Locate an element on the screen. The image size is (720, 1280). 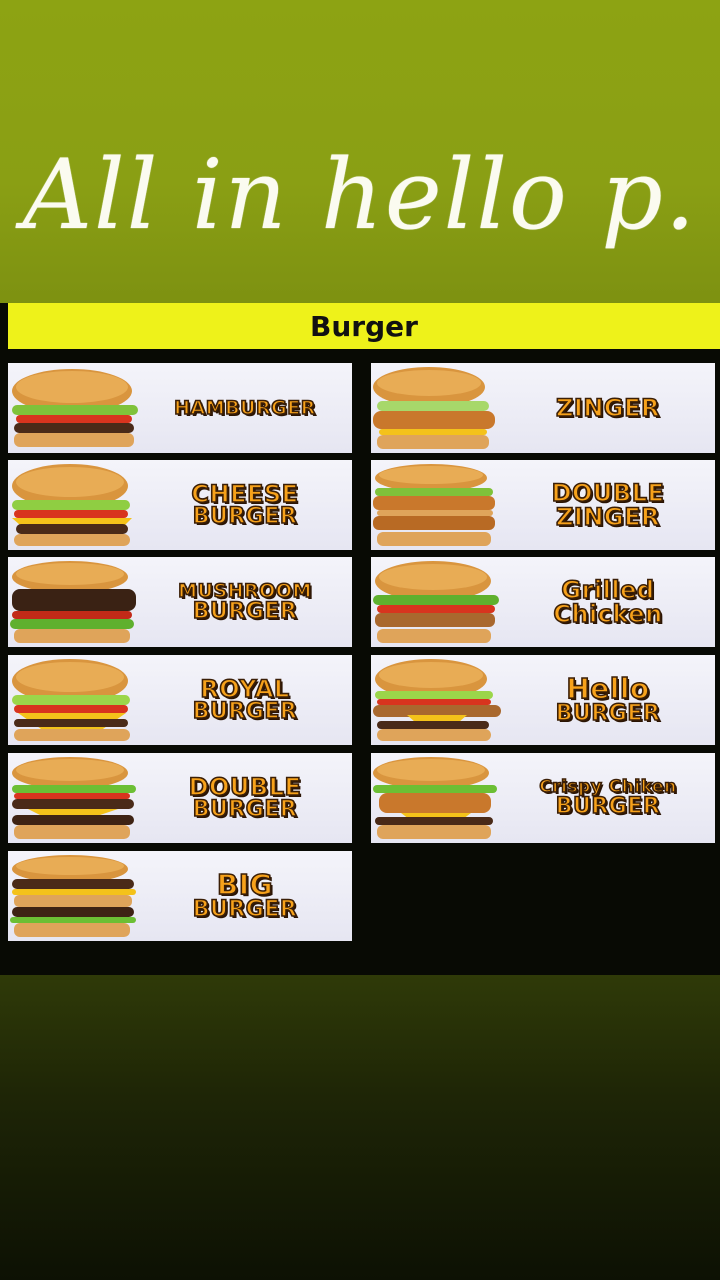
menu-item-label: Crispy Chiken BURGER is located at coordinates (608, 798).